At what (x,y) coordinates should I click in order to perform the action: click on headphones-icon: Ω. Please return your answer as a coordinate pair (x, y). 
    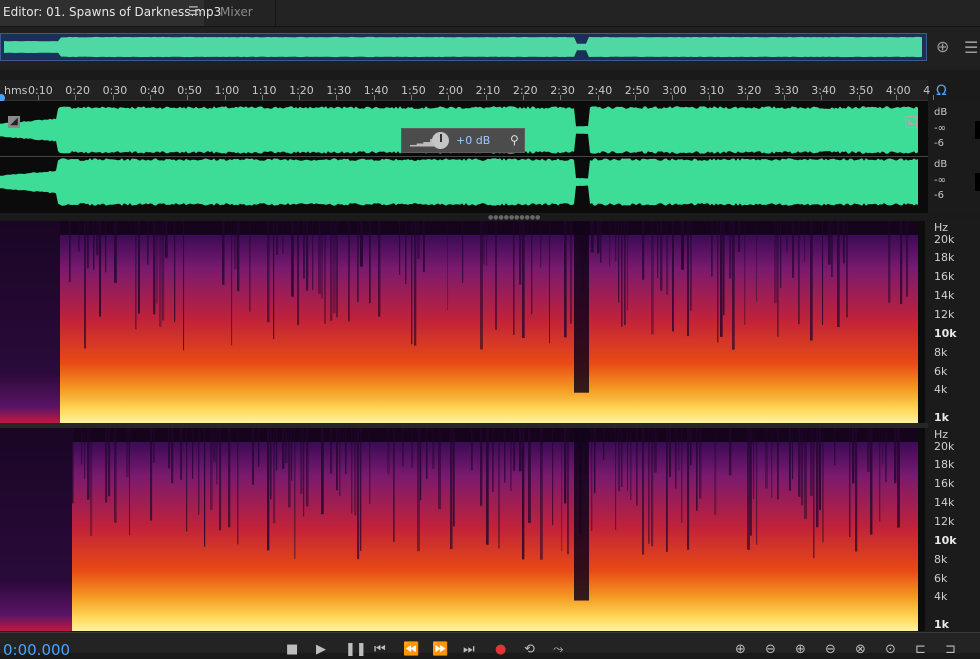
    Looking at the image, I should click on (941, 91).